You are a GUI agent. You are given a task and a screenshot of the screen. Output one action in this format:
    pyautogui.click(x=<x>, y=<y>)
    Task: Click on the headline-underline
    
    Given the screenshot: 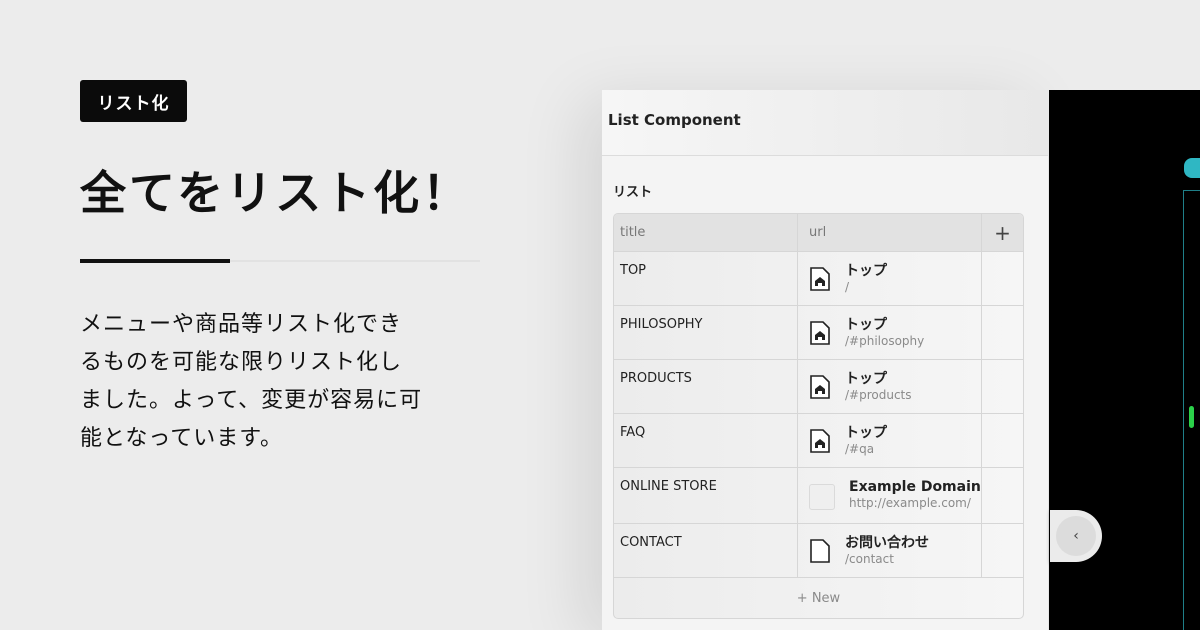 What is the action you would take?
    pyautogui.click(x=155, y=261)
    